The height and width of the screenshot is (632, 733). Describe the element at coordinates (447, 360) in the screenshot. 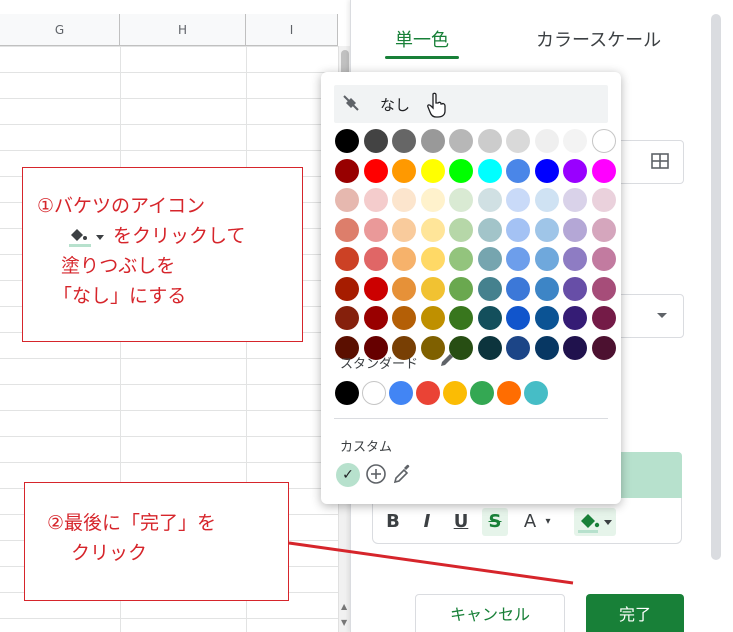

I see `pencil-icon` at that location.